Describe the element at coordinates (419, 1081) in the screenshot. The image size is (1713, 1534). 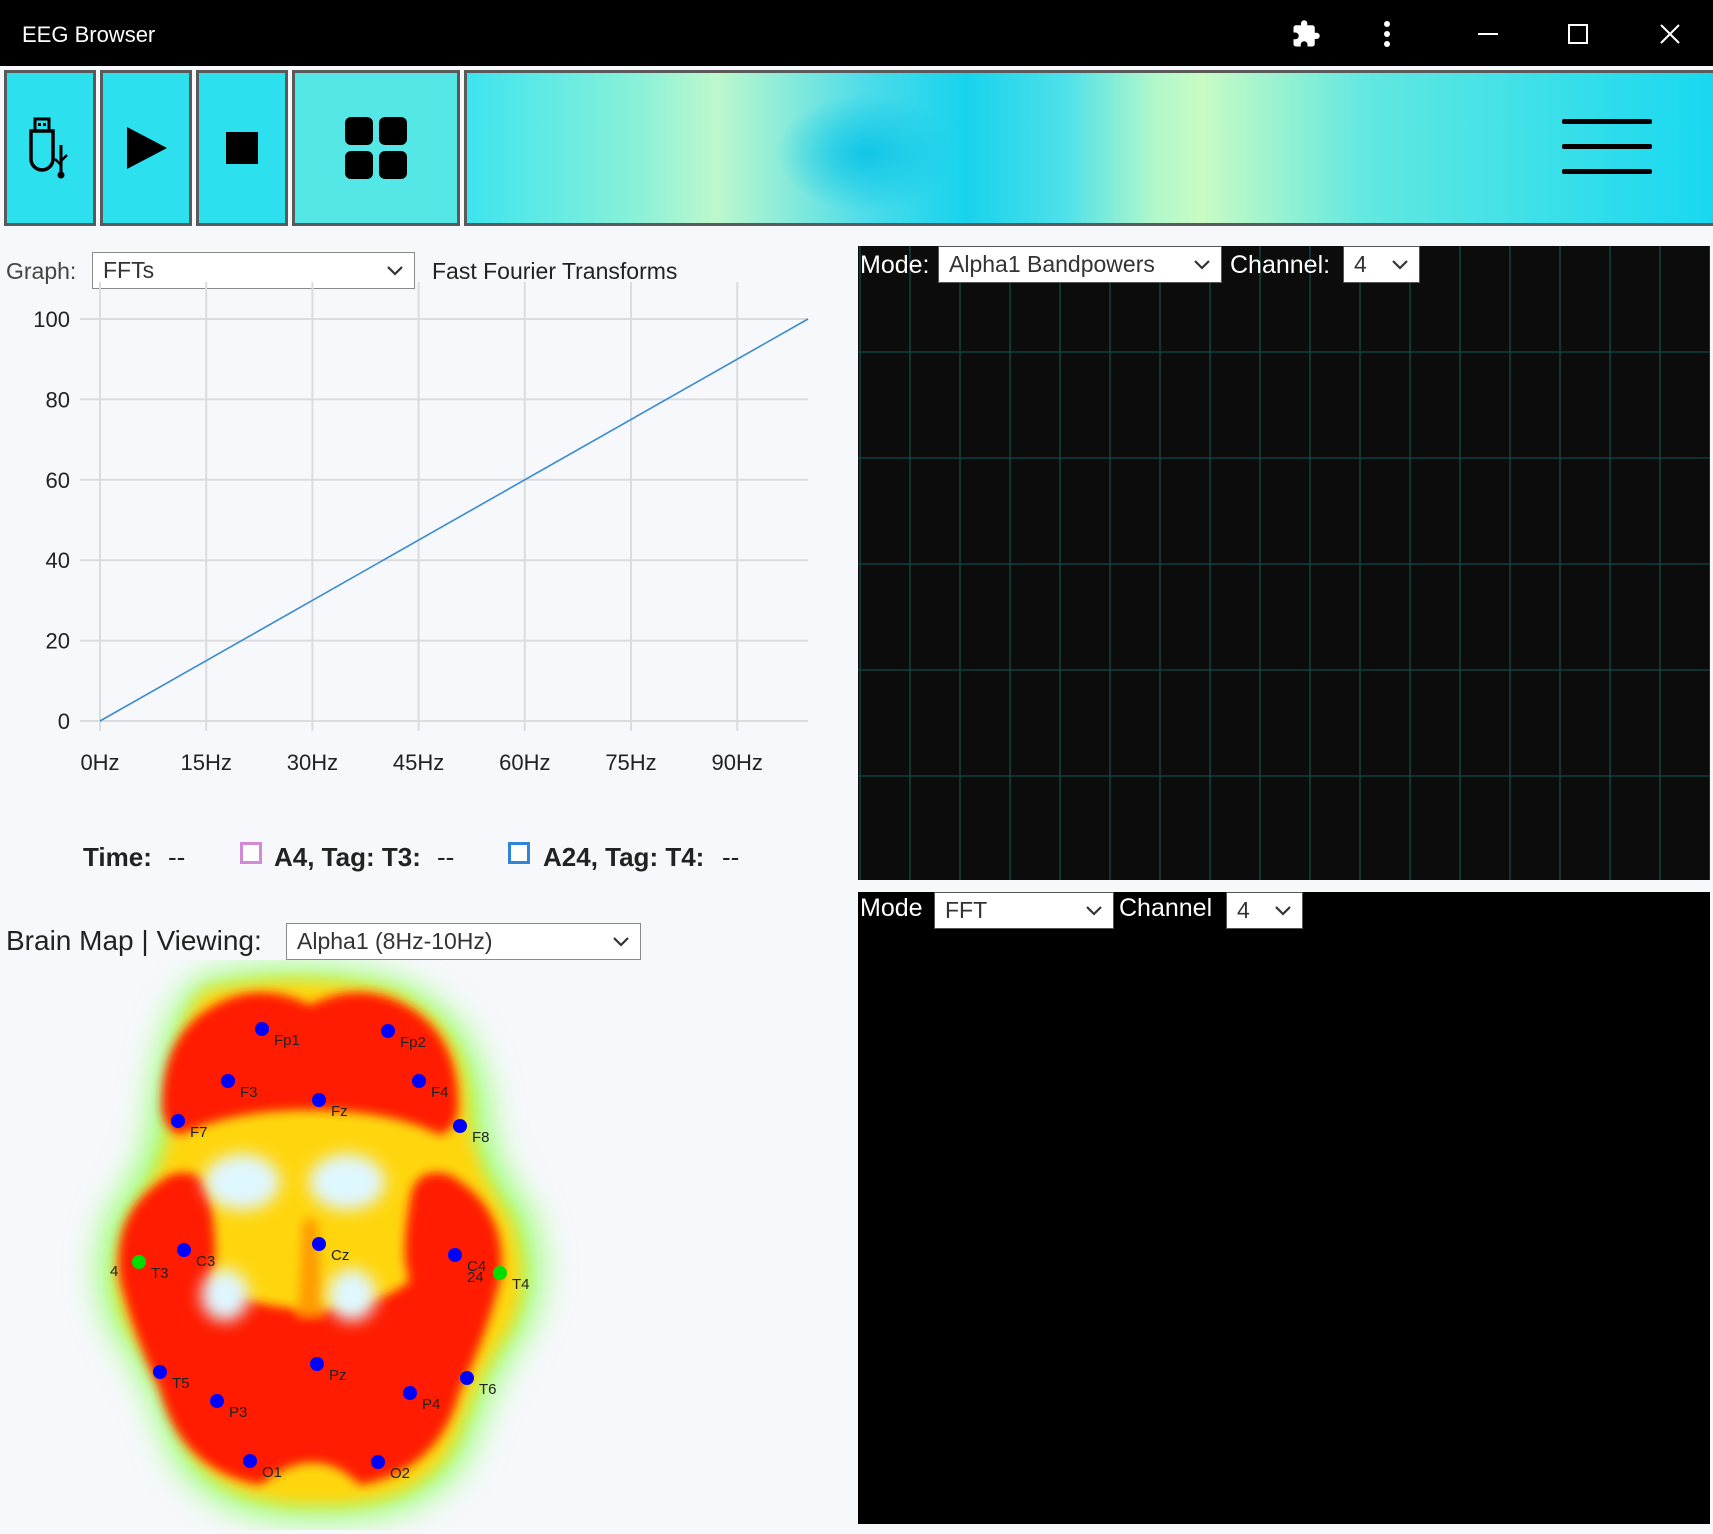
I see `electrode-f4` at that location.